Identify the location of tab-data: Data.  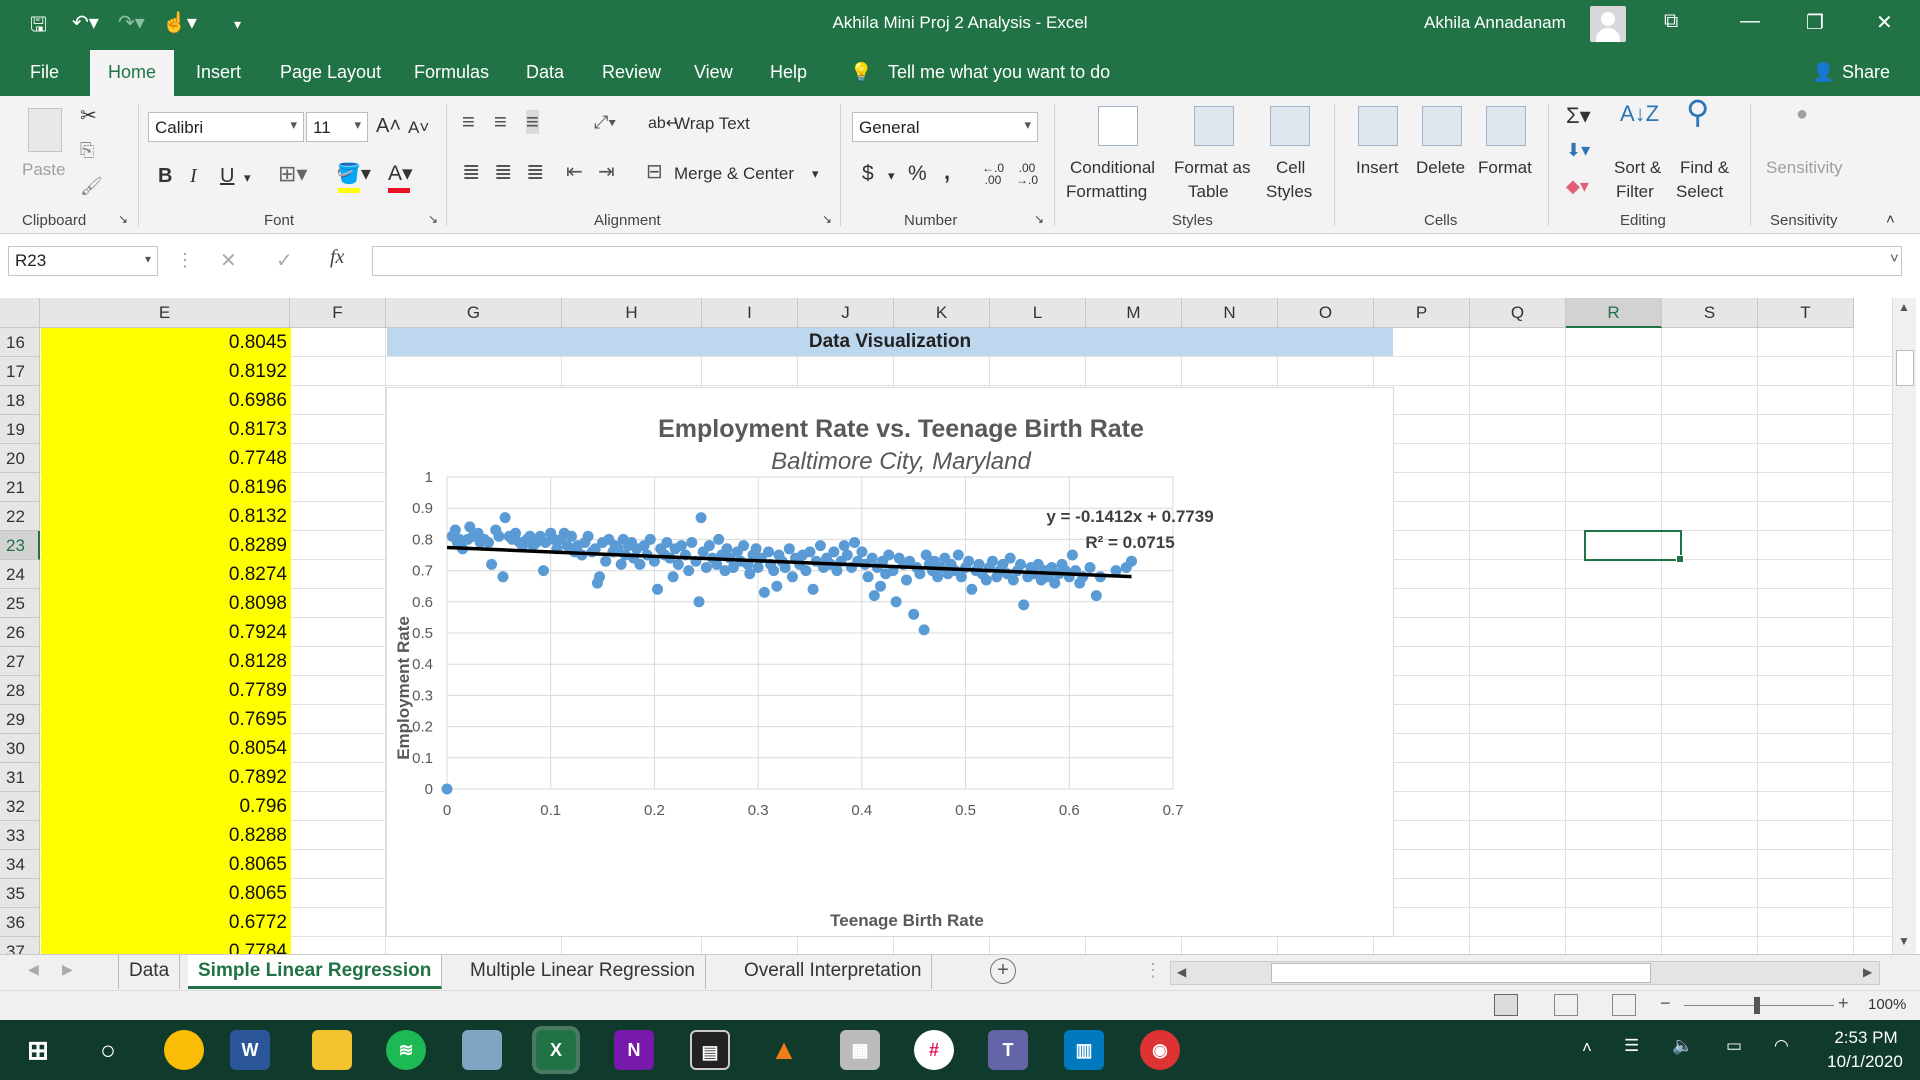
(545, 72).